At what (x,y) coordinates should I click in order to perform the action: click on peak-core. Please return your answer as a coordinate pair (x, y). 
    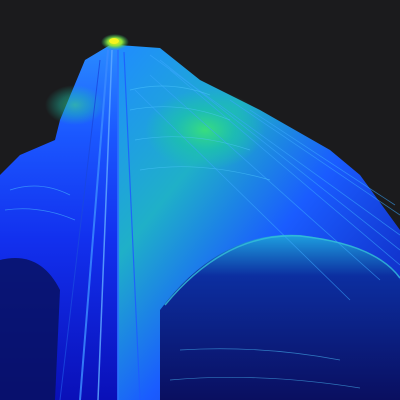
    Looking at the image, I should click on (114, 41).